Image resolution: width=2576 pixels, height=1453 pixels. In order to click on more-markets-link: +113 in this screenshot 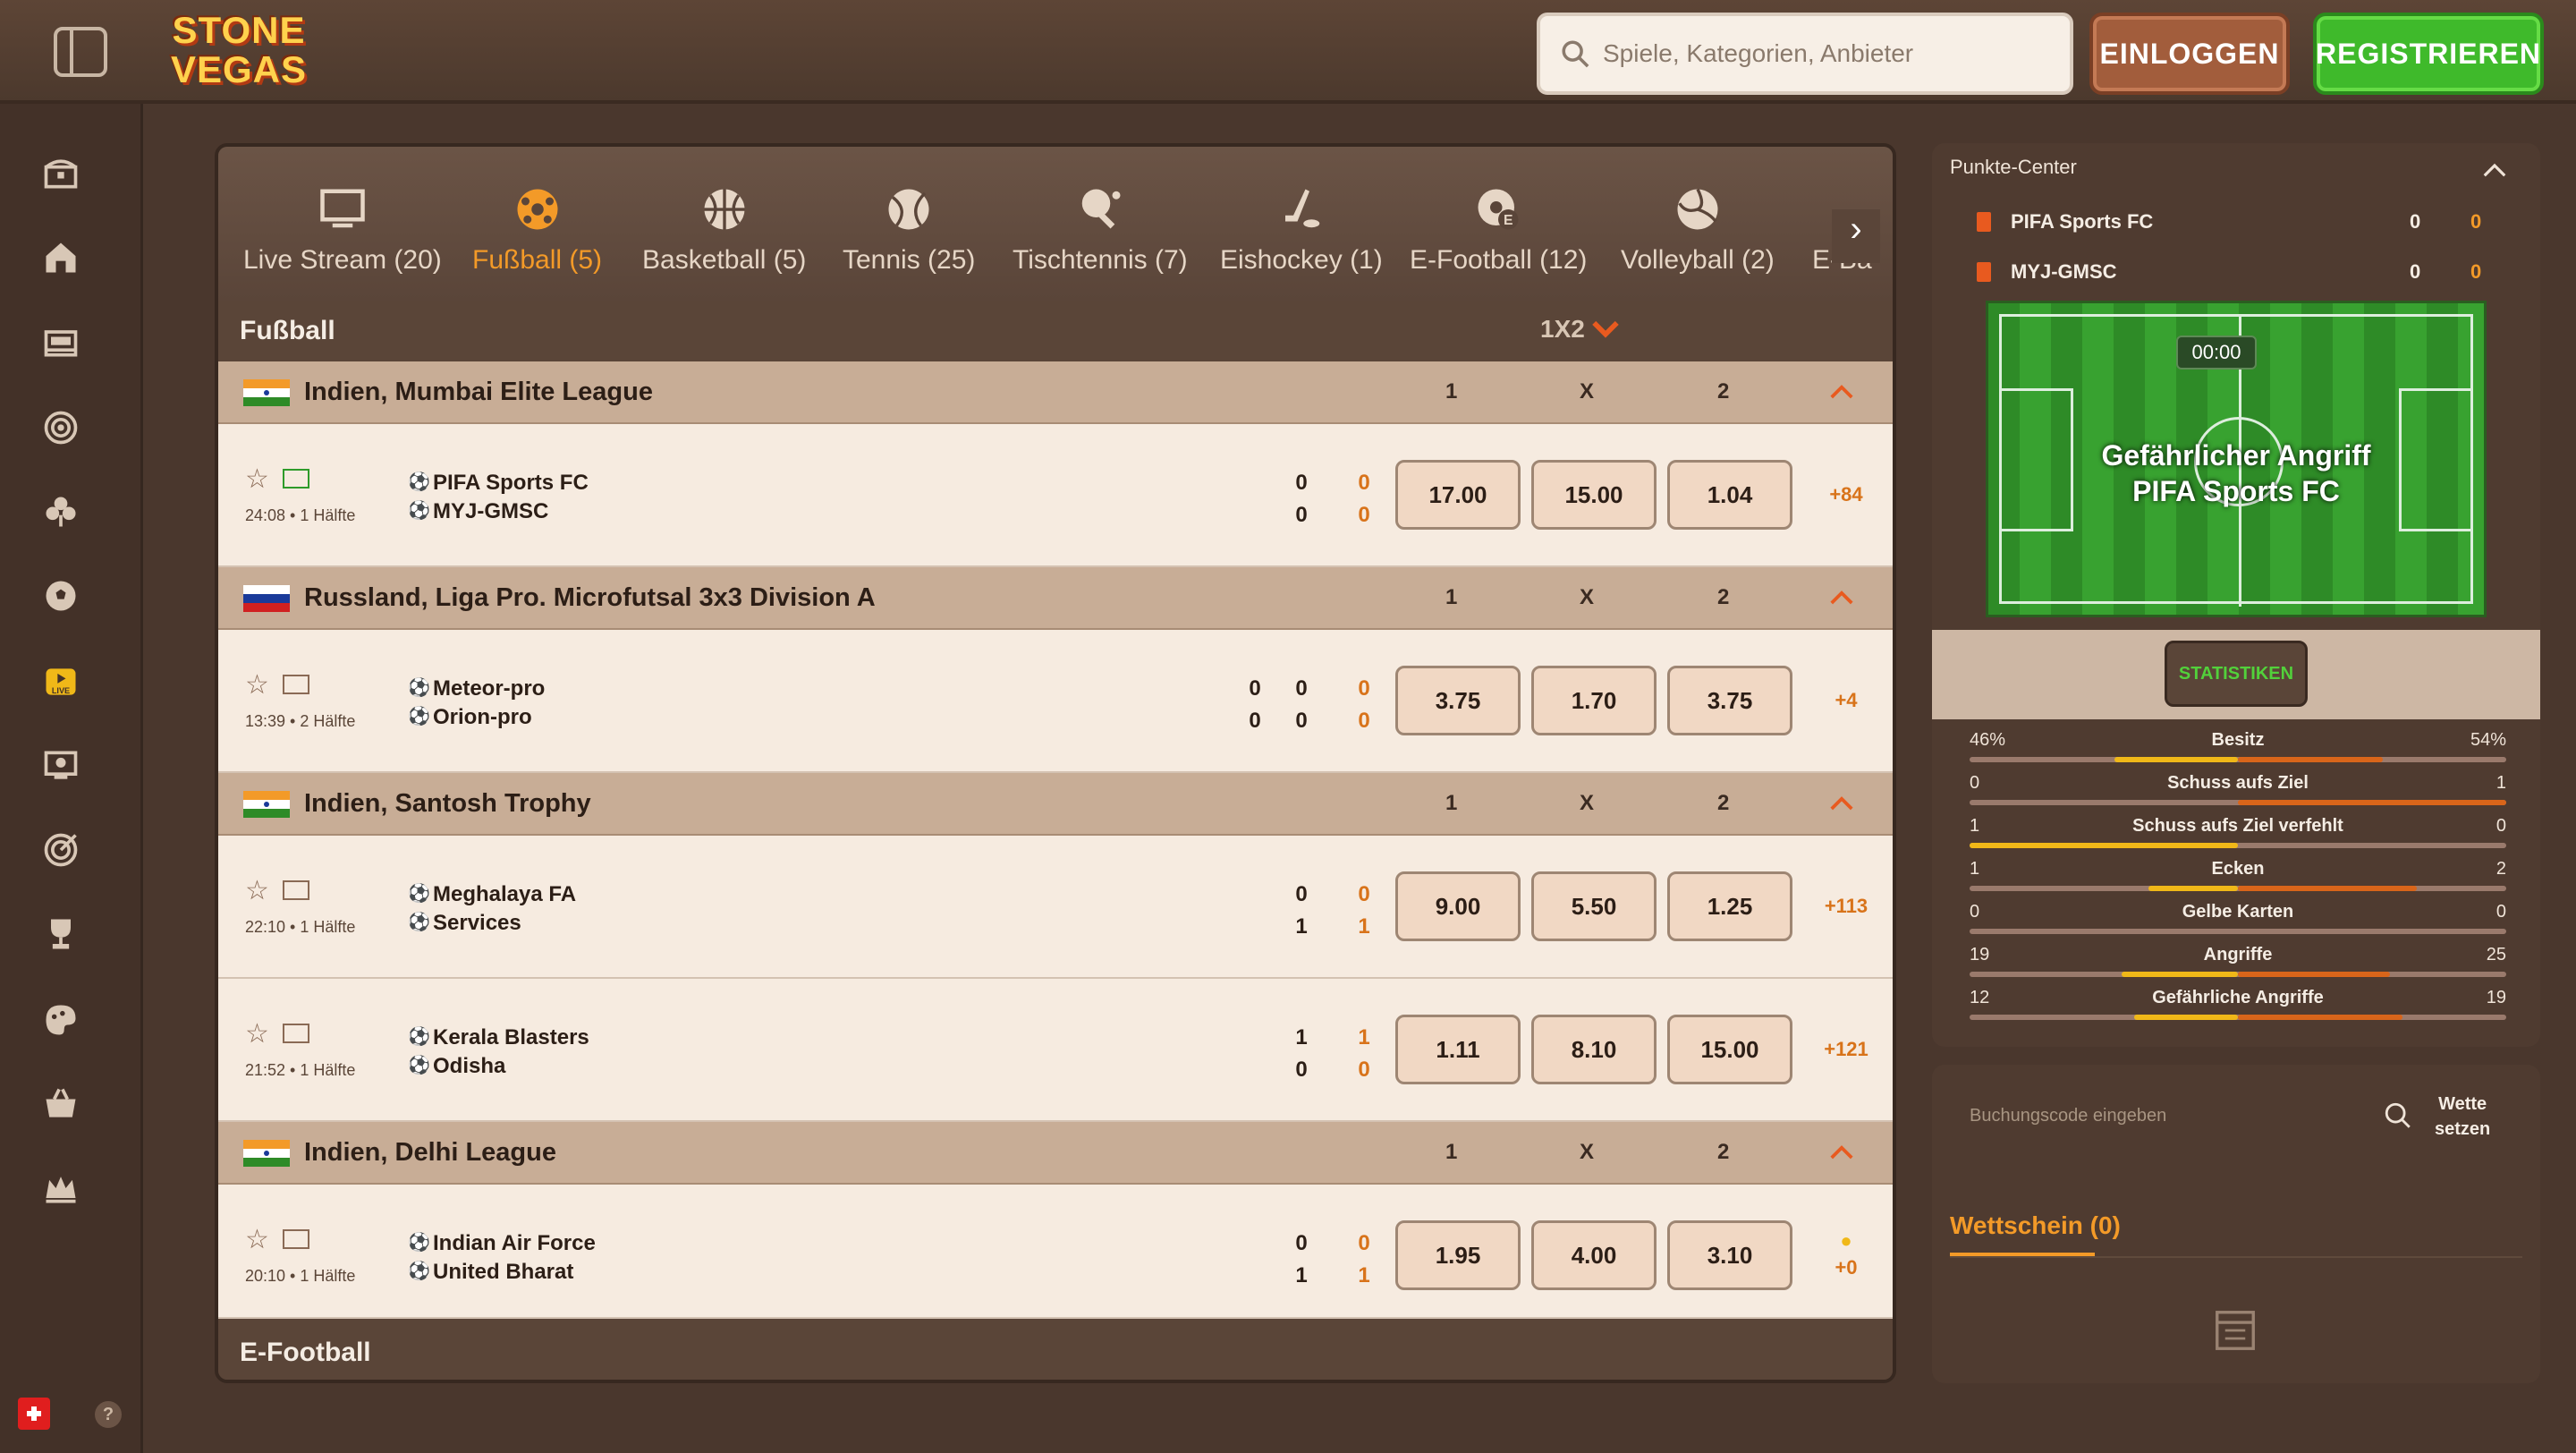, I will do `click(1846, 906)`.